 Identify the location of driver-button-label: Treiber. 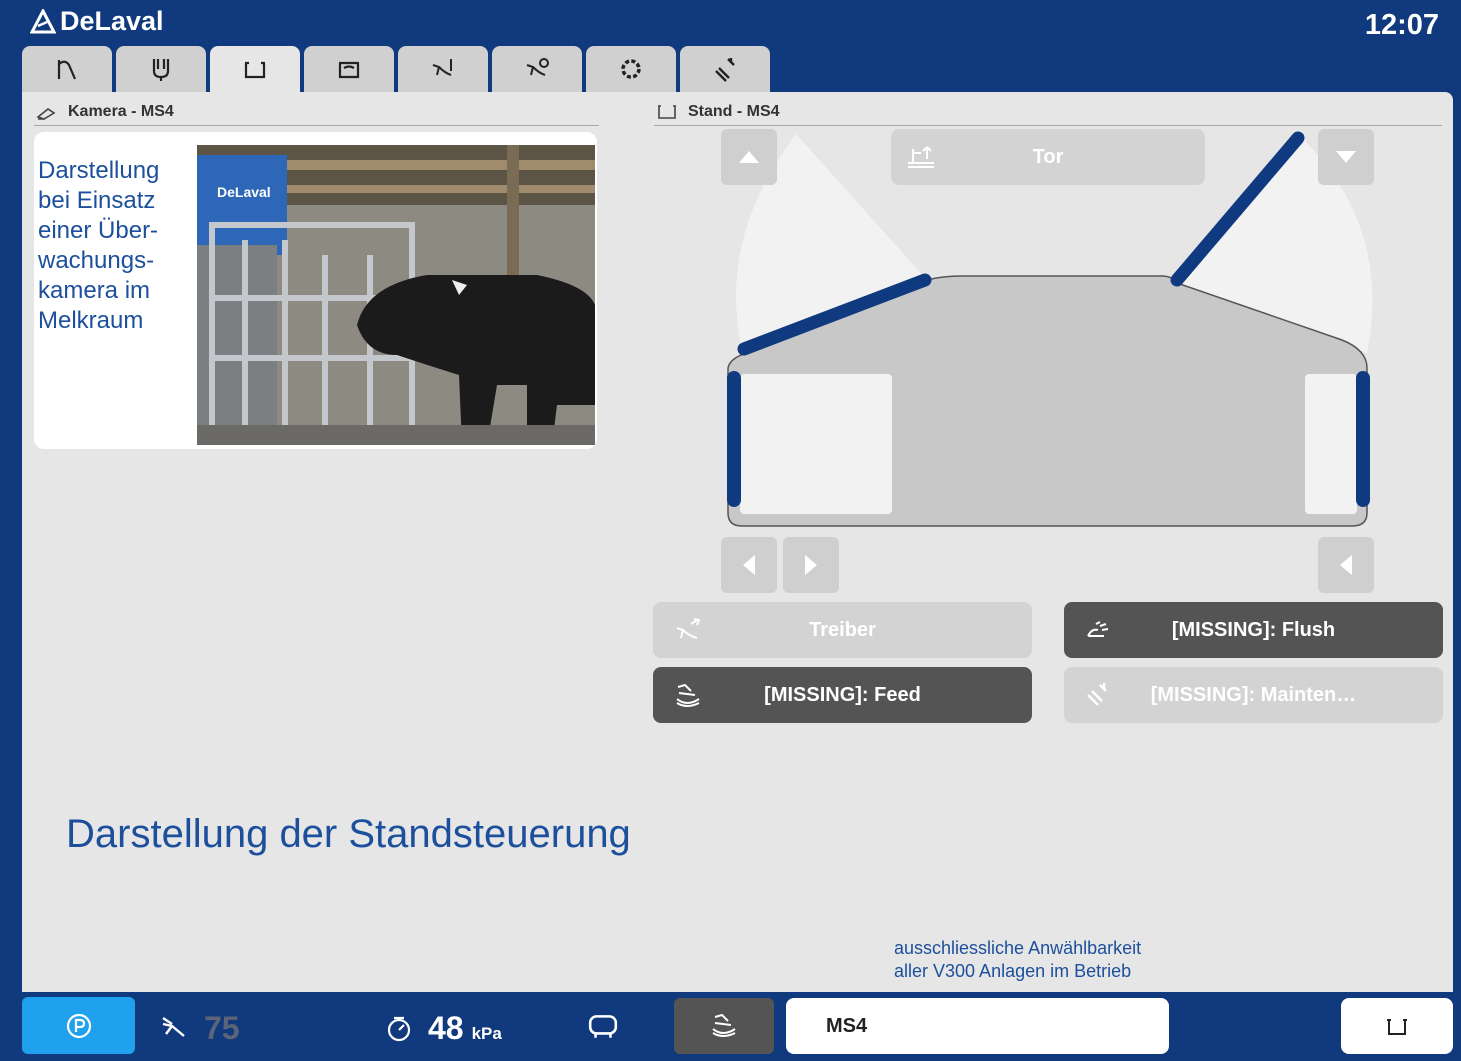
(842, 629).